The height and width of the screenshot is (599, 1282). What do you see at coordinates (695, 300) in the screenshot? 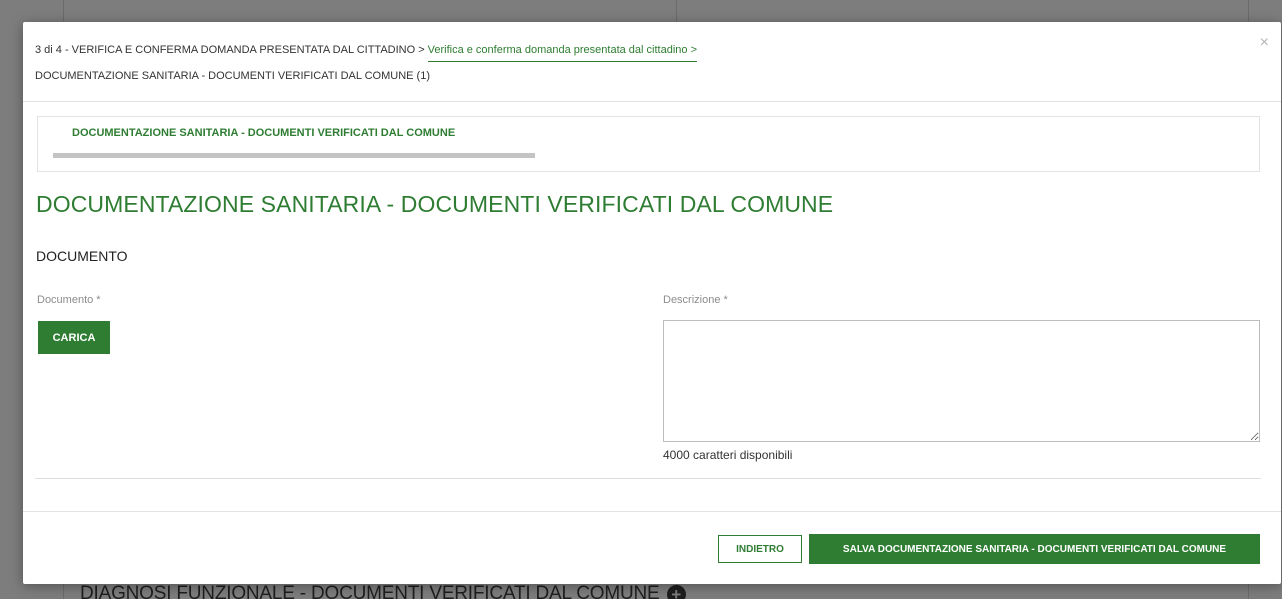
I see `descrizione-label: Descrizione *` at bounding box center [695, 300].